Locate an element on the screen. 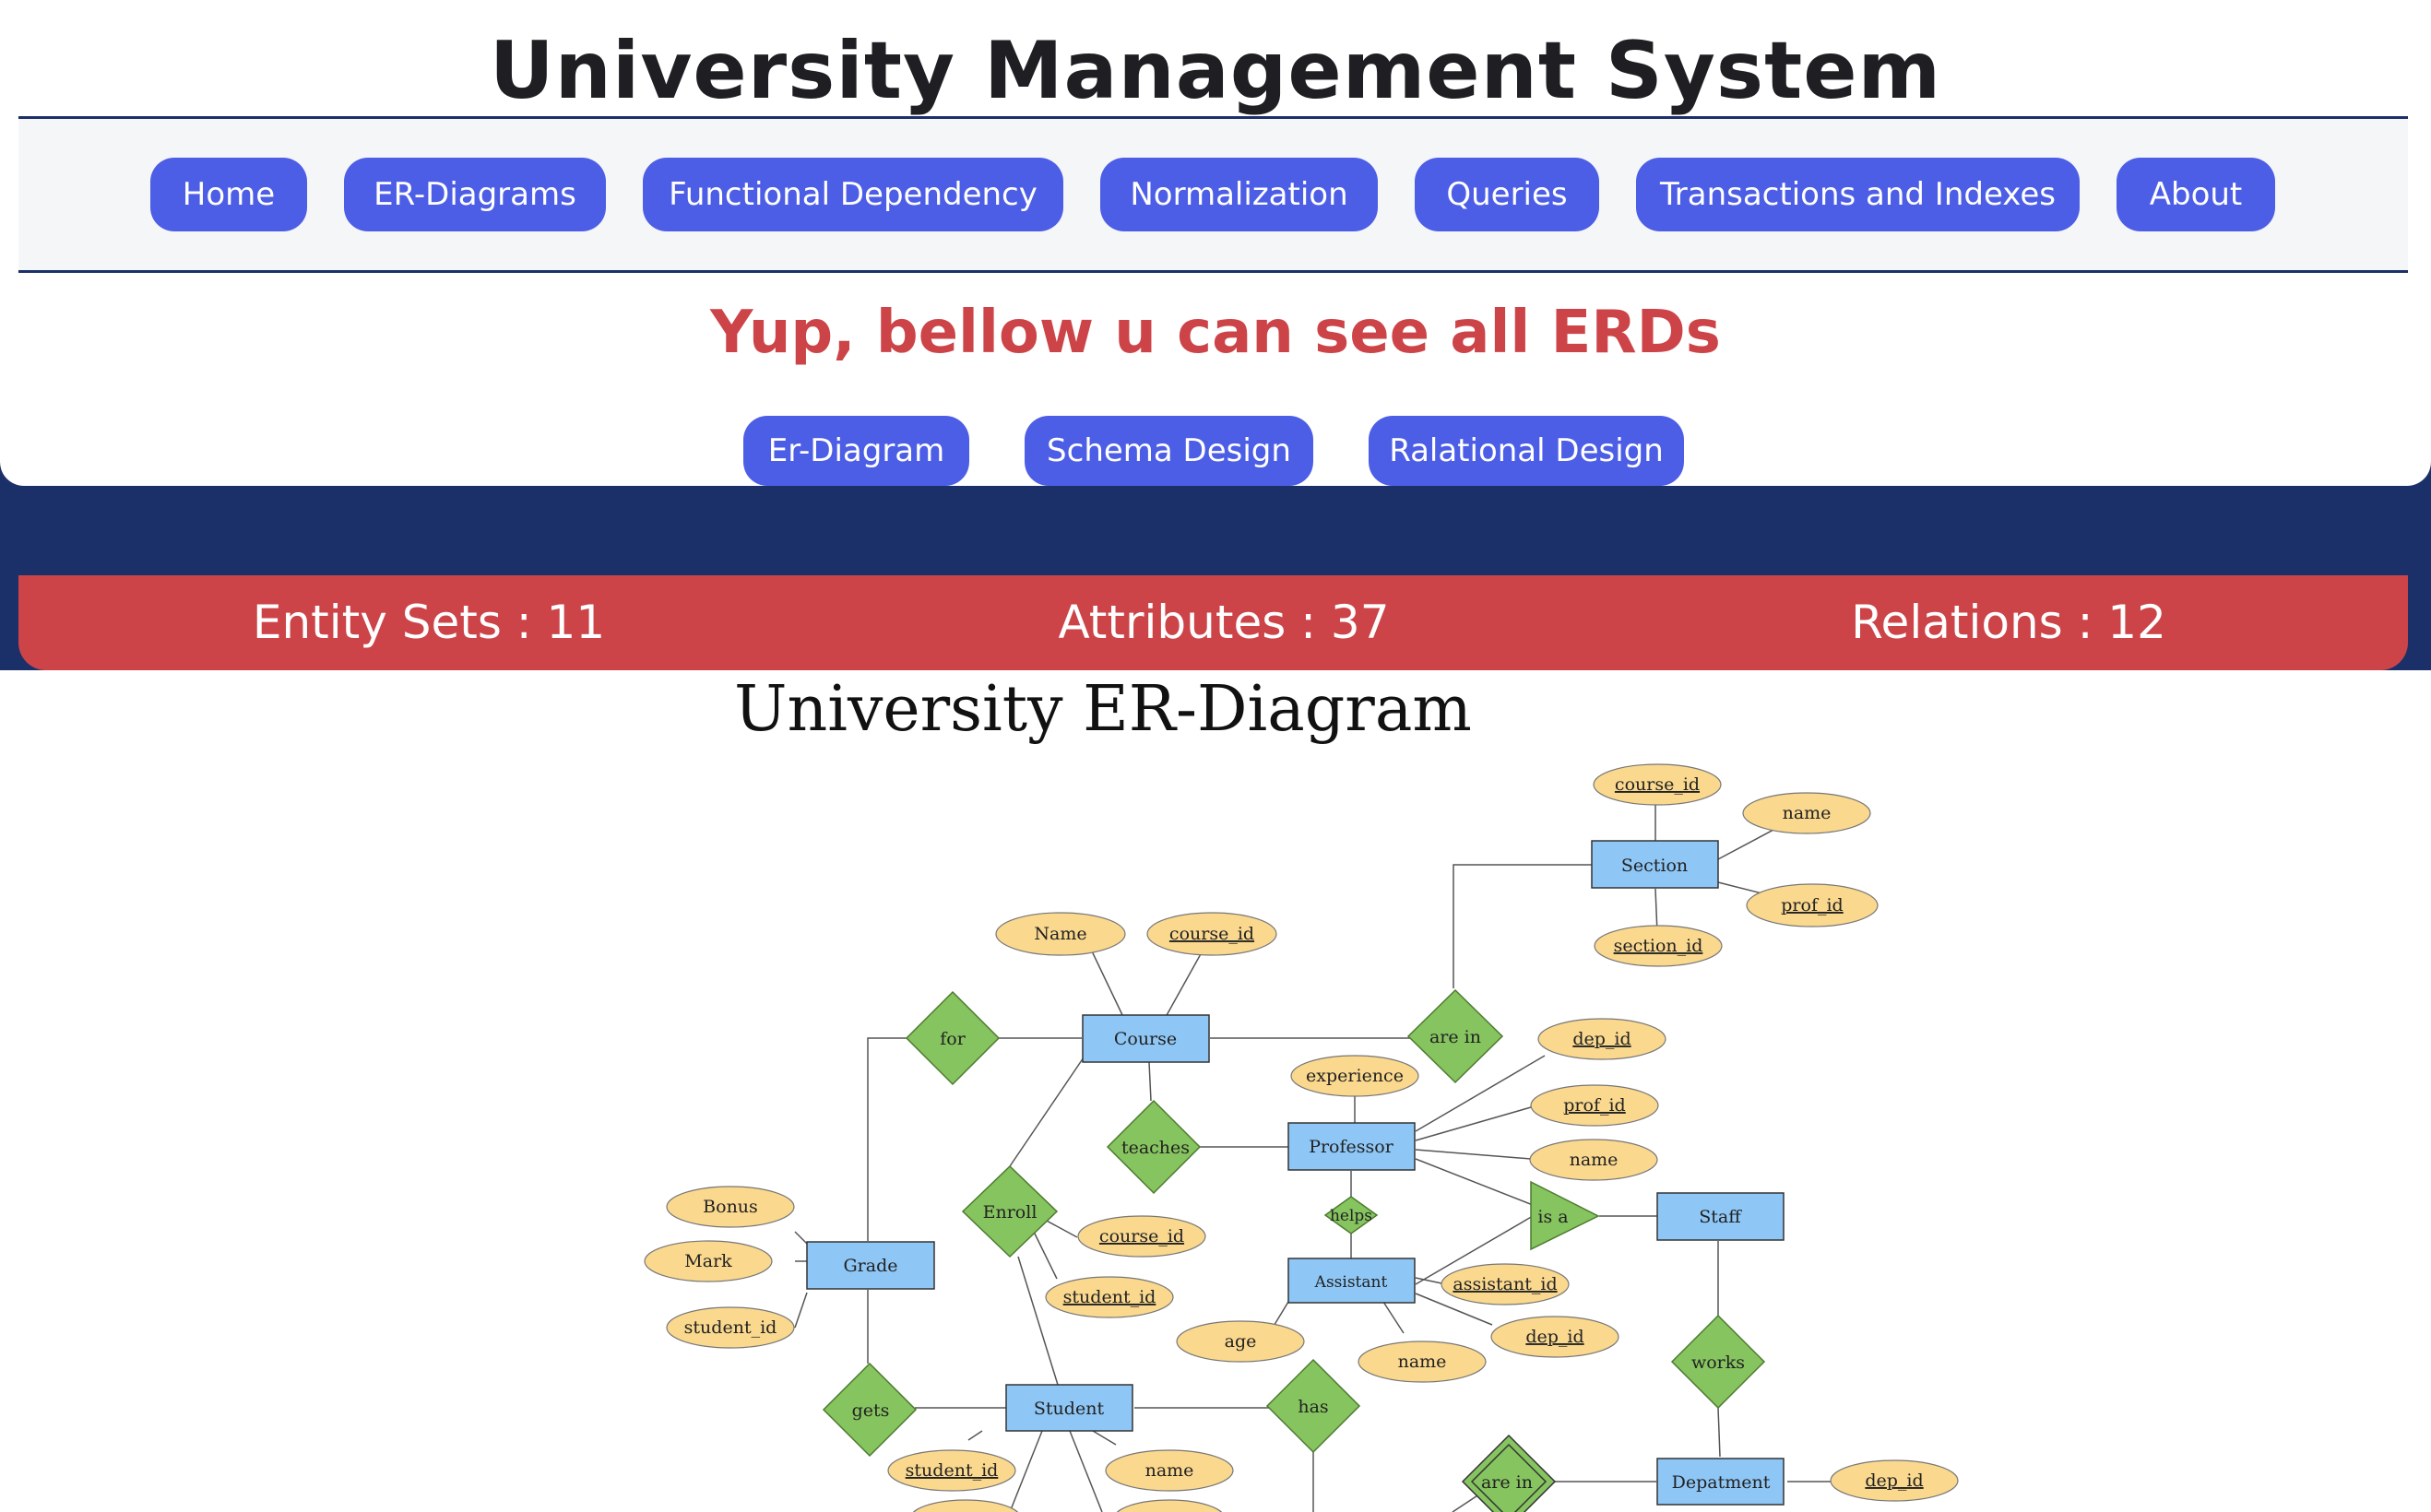  entity-assistant: Assistant is located at coordinates (1352, 1281).